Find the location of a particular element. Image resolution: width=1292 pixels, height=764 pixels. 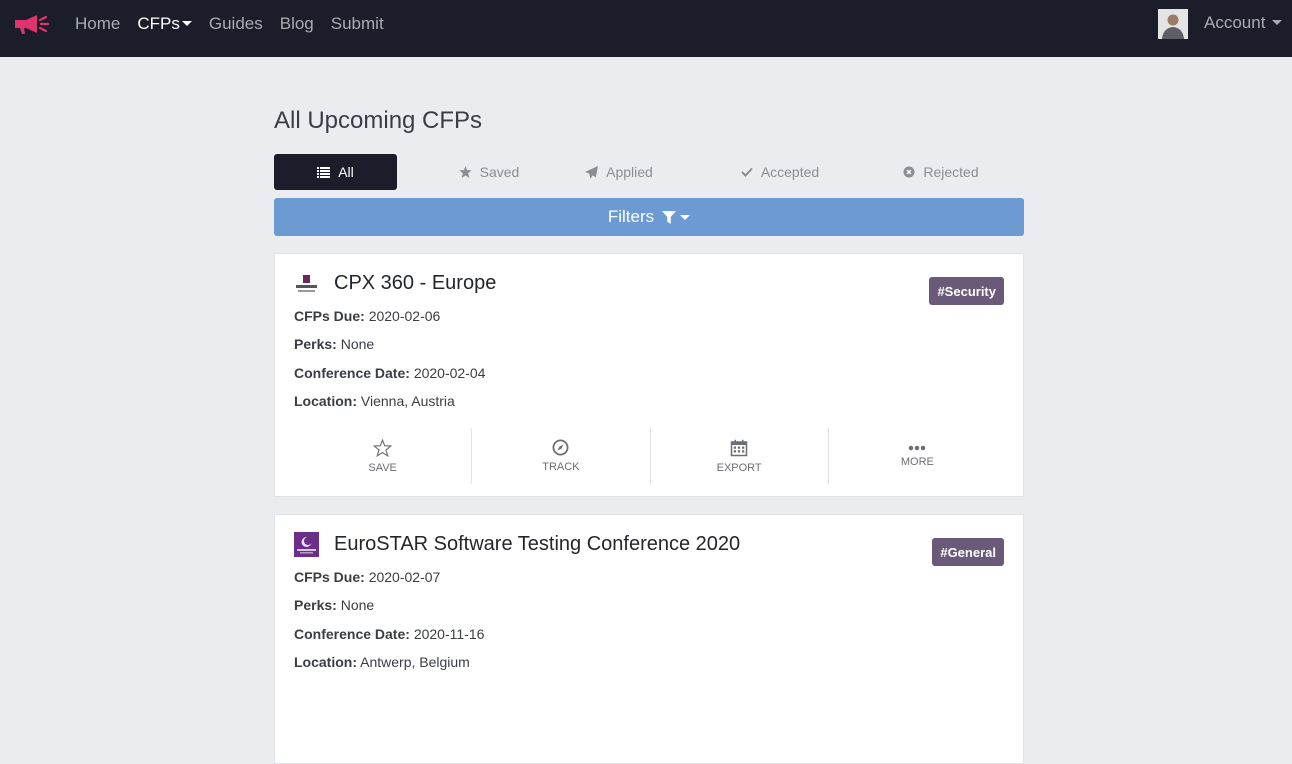

tab-saved: Saved is located at coordinates (489, 172).